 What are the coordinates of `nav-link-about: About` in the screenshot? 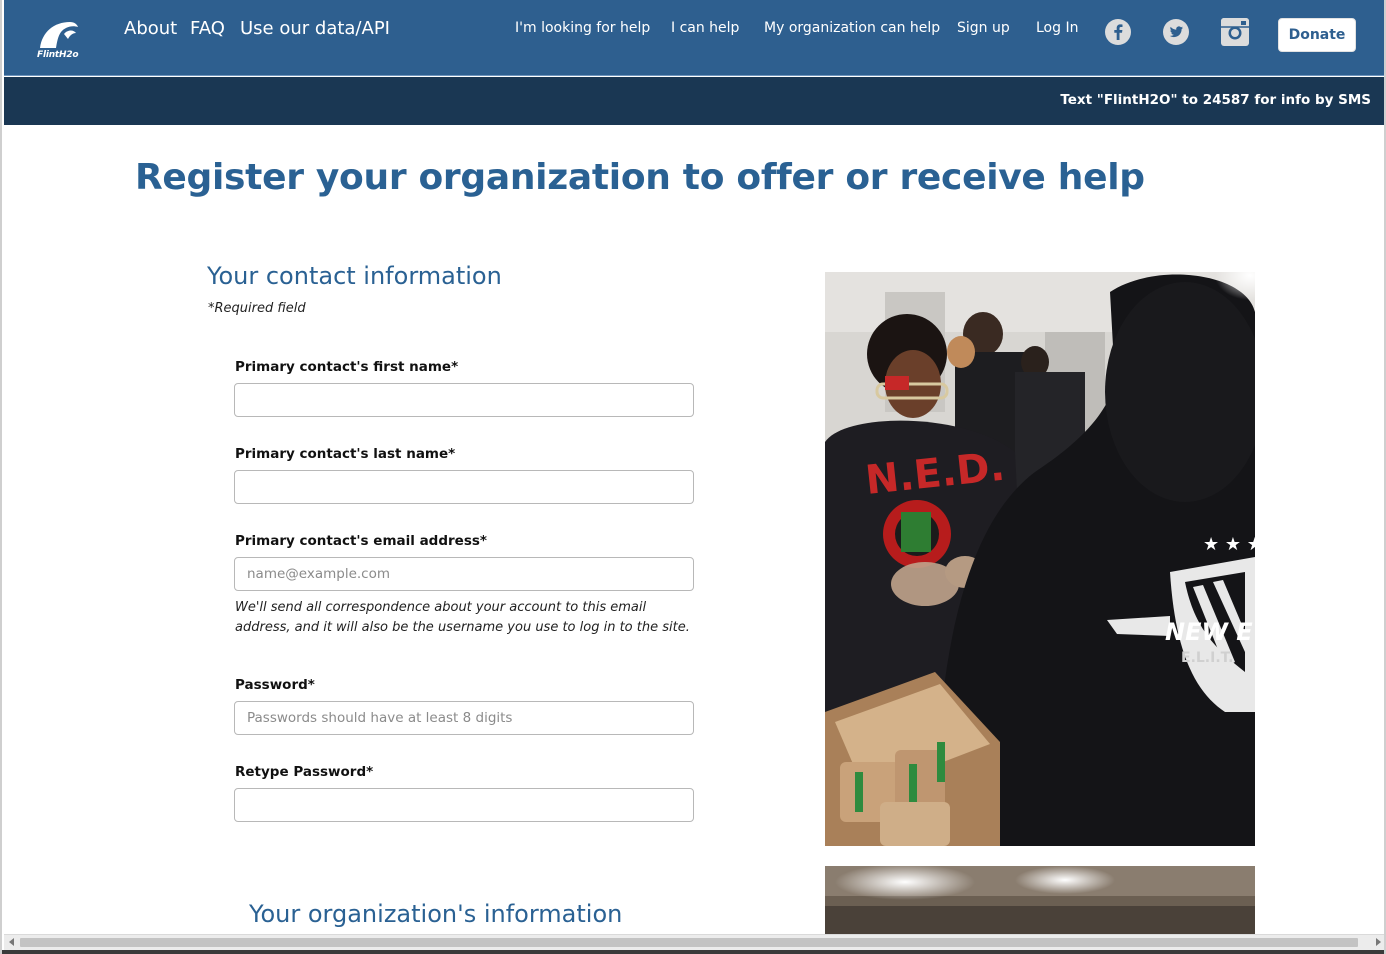 It's located at (150, 28).